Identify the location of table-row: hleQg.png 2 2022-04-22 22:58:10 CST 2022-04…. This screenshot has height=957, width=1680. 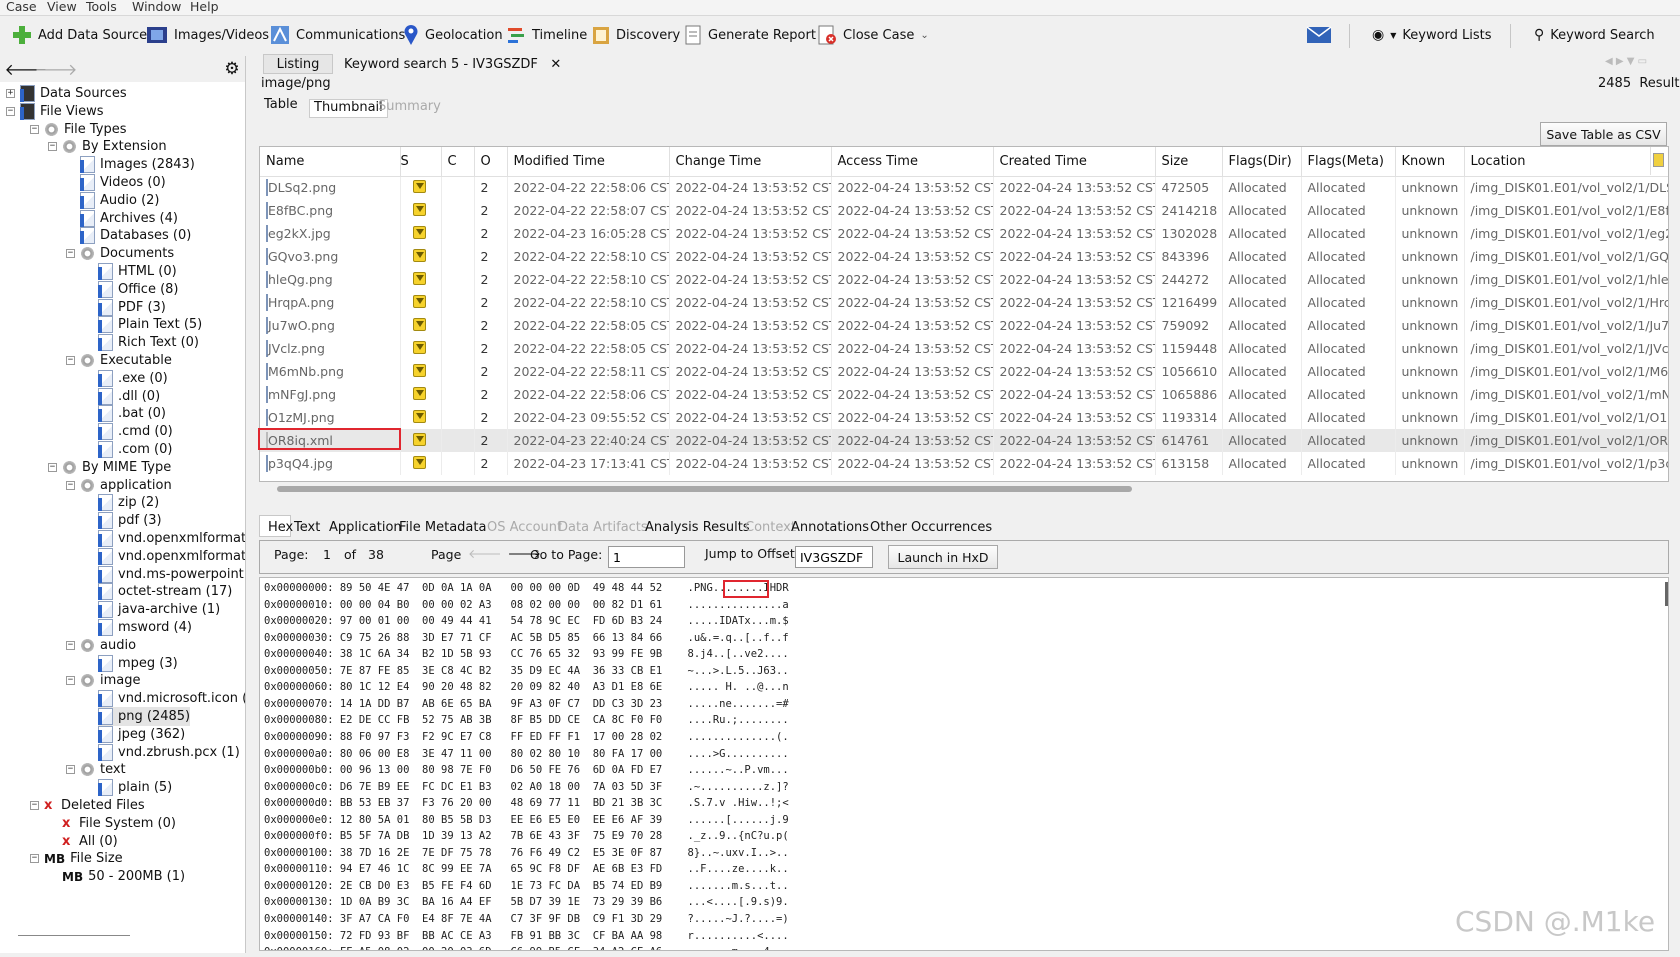
(964, 279).